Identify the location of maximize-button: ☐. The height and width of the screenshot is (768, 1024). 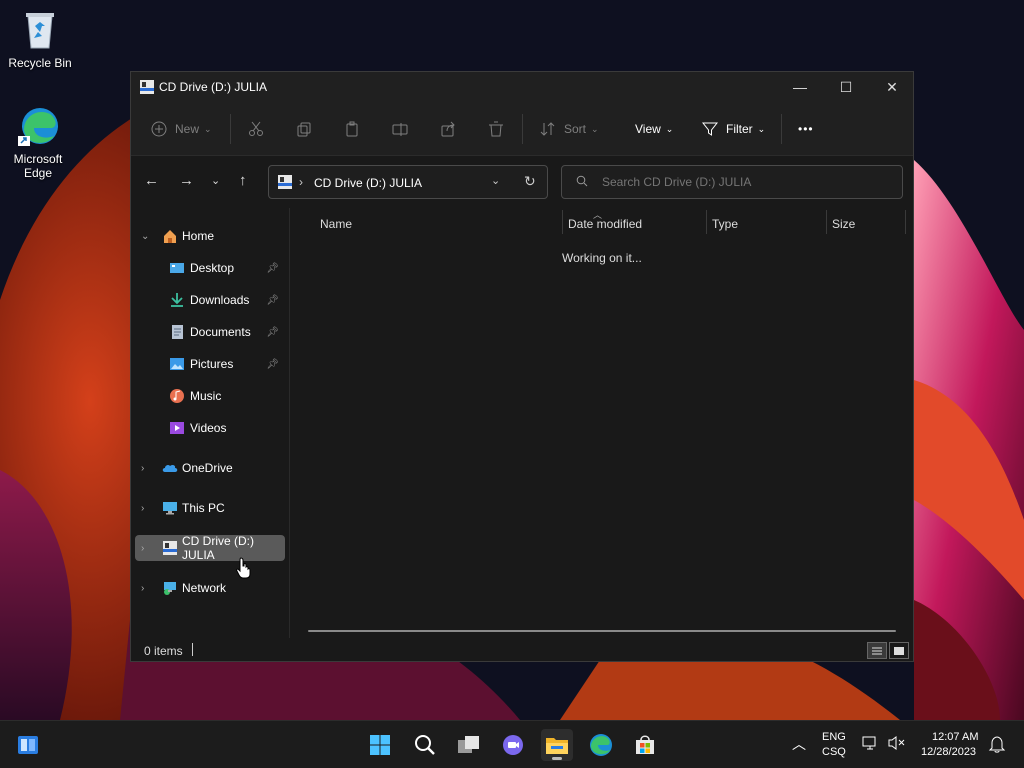
(846, 87).